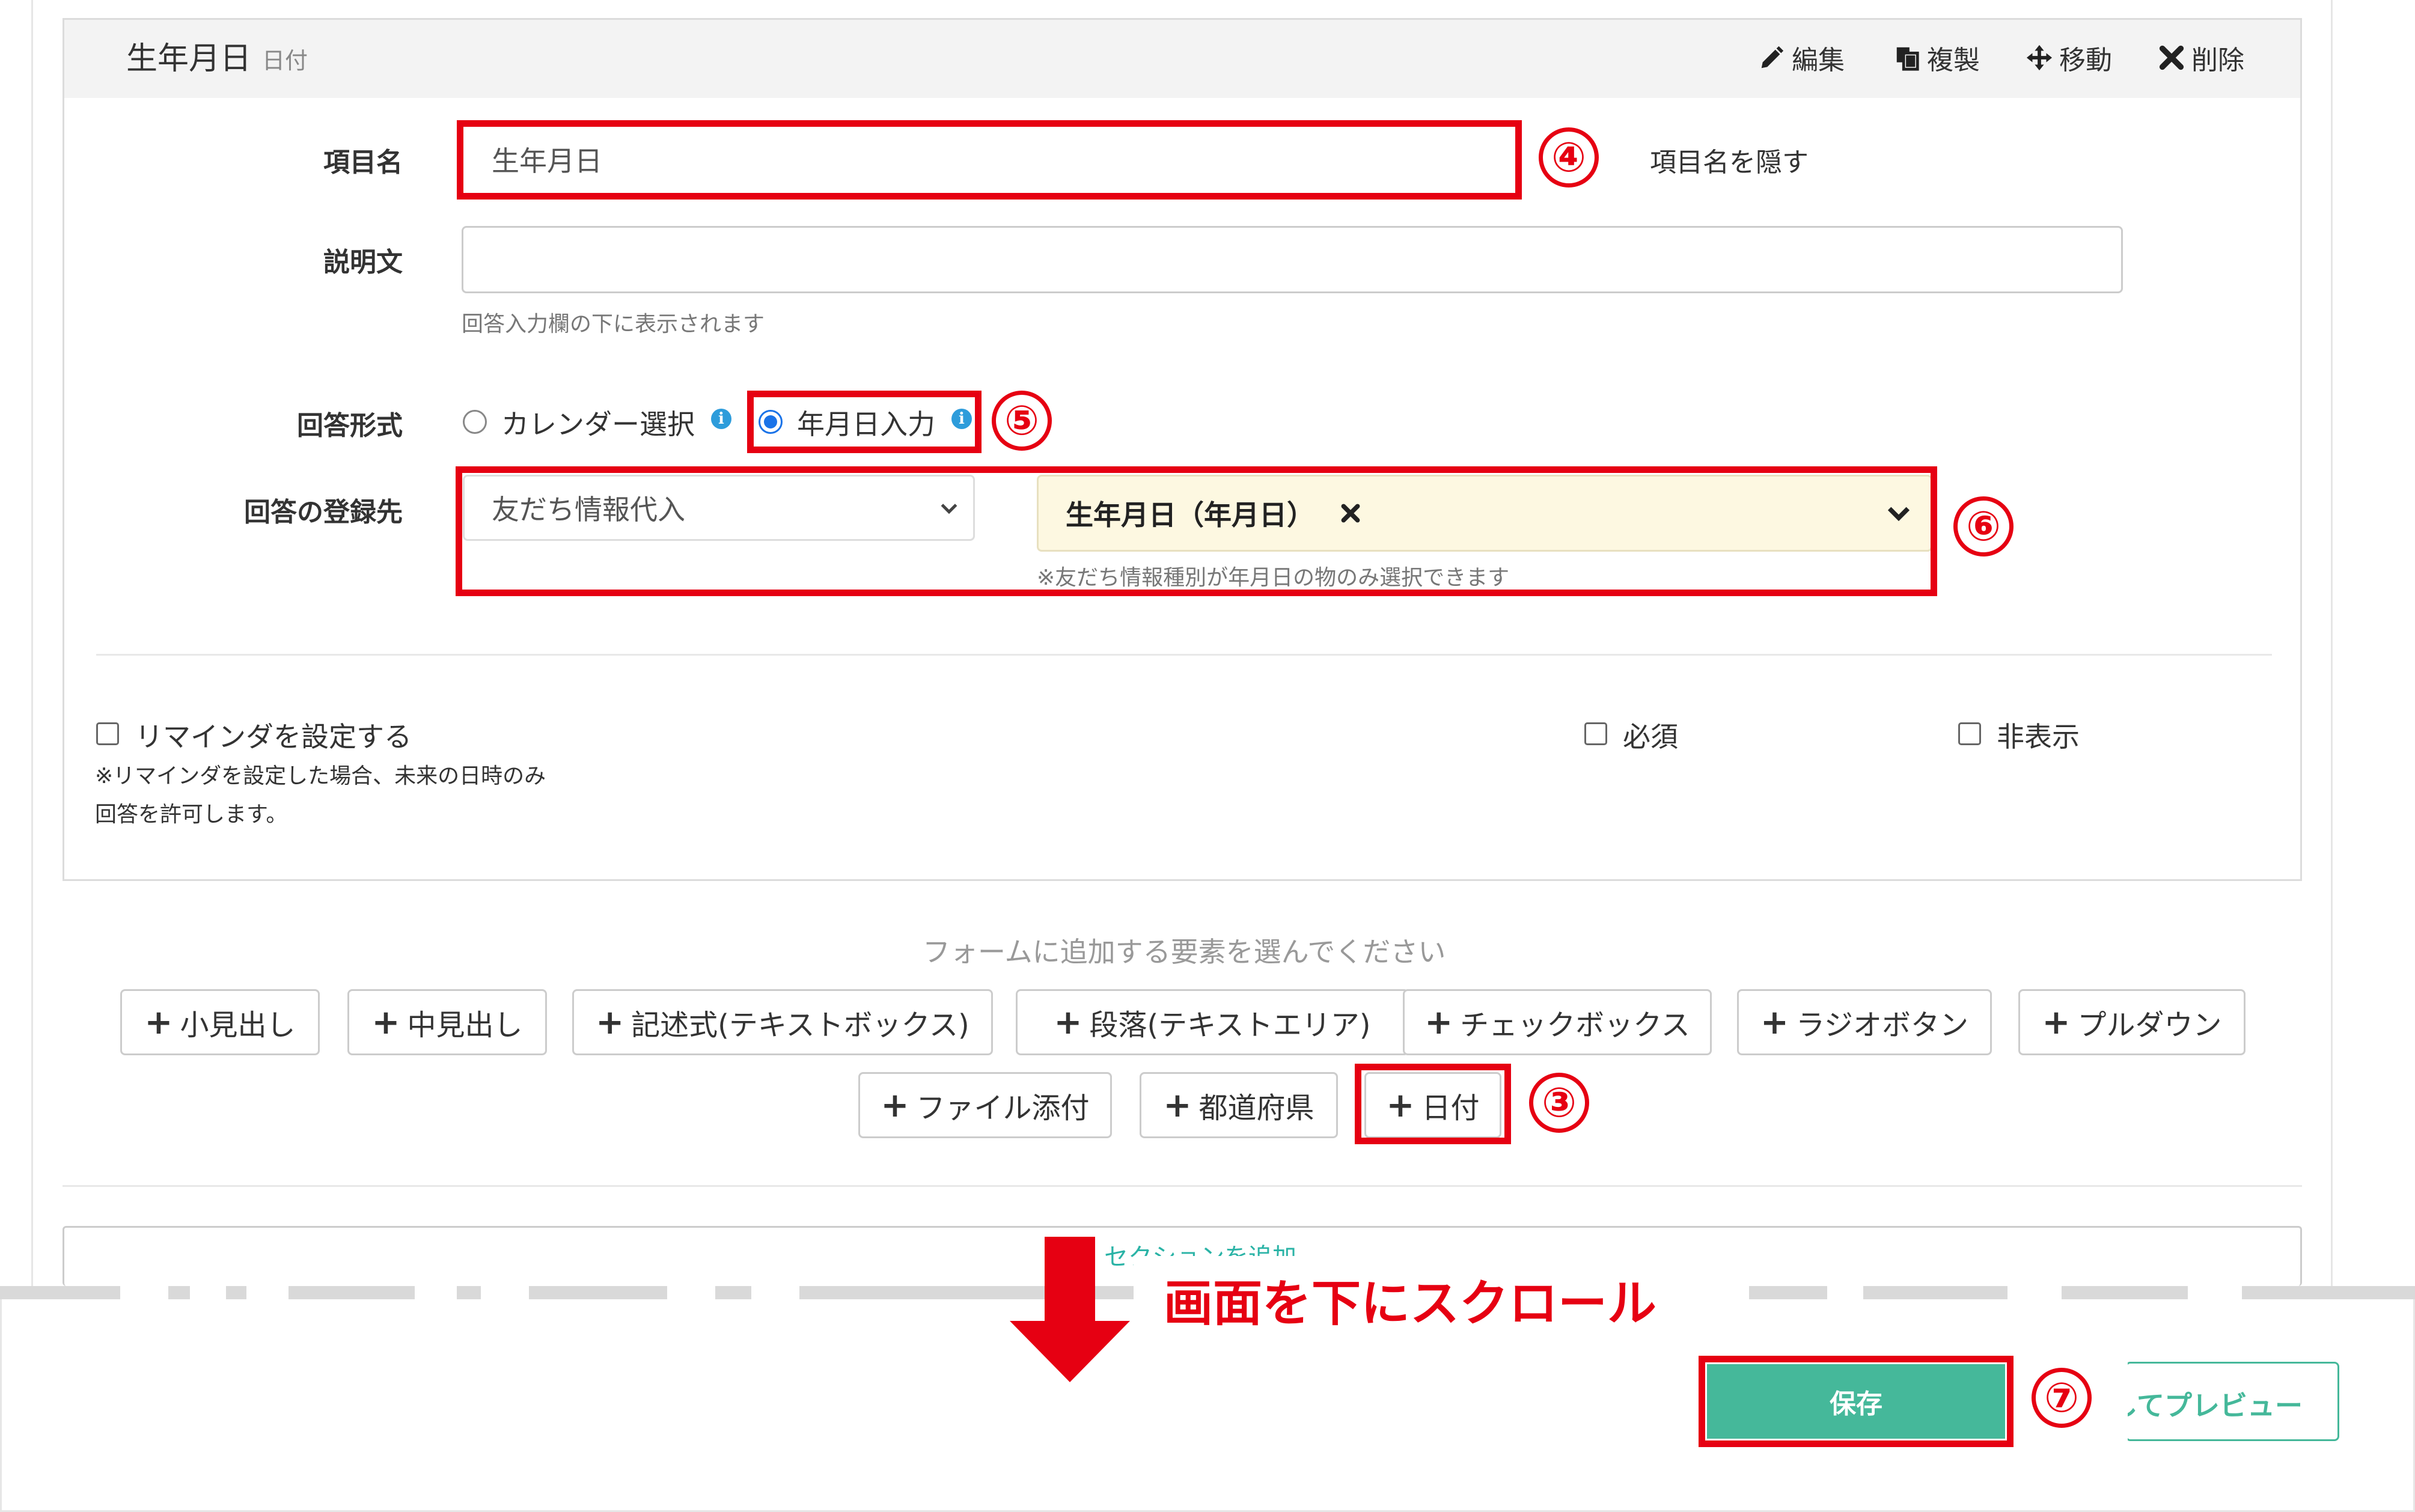 This screenshot has width=2415, height=1512. Describe the element at coordinates (2332, 649) in the screenshot. I see `page-frame-right` at that location.